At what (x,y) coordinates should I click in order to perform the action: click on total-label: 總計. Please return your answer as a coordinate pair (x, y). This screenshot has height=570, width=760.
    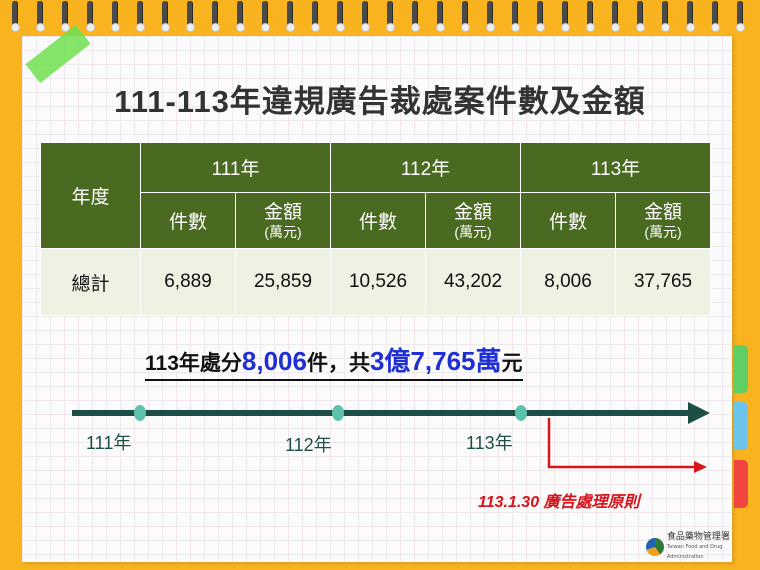
    Looking at the image, I should click on (90, 282).